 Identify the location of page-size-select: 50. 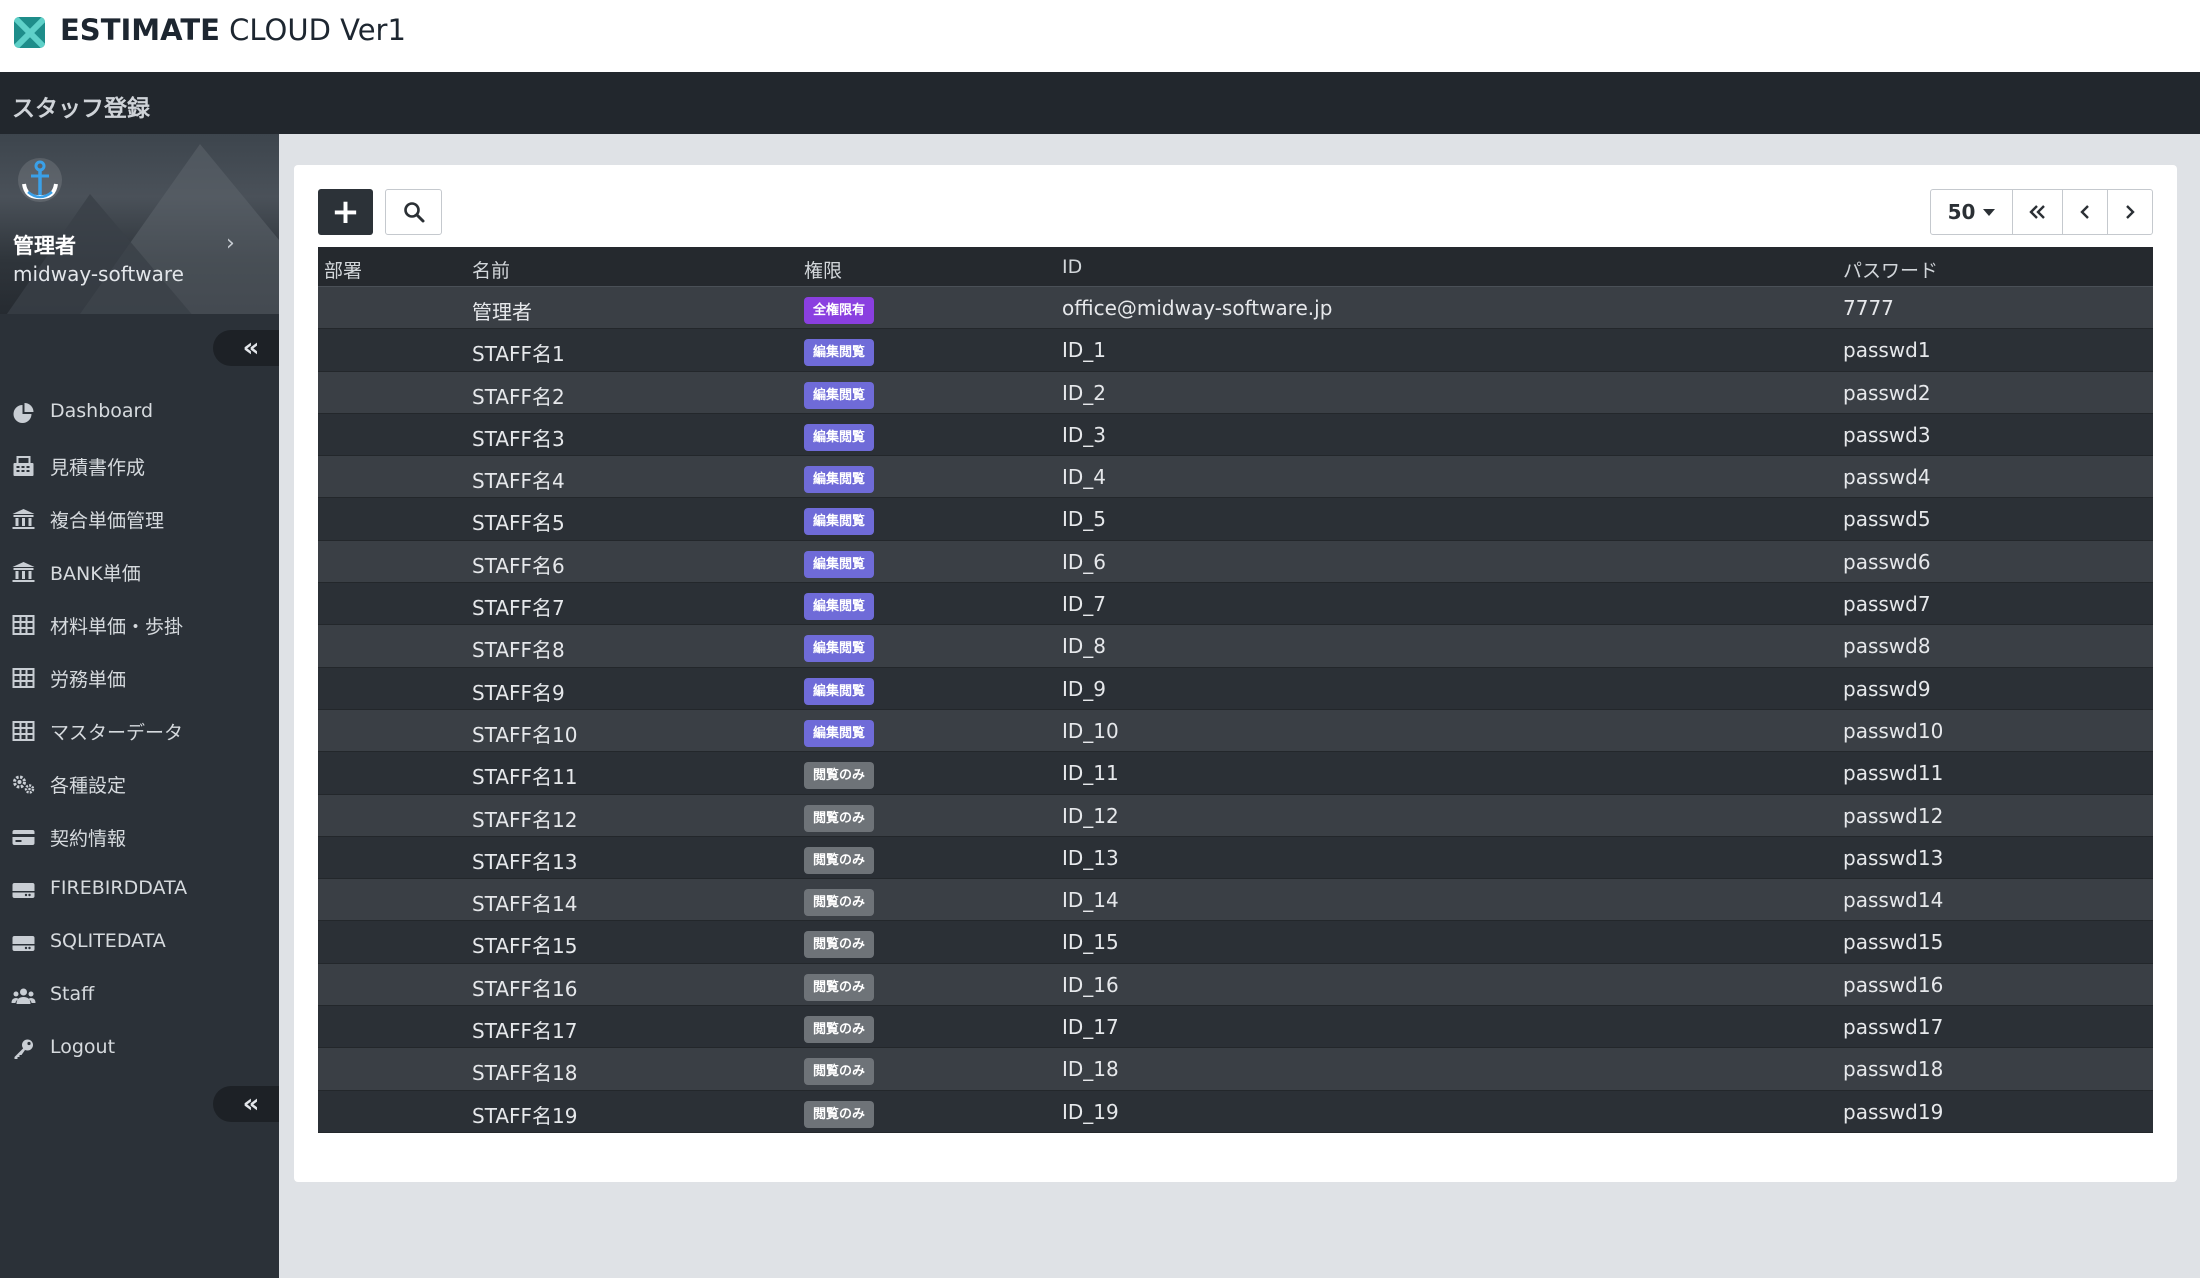
(1971, 212).